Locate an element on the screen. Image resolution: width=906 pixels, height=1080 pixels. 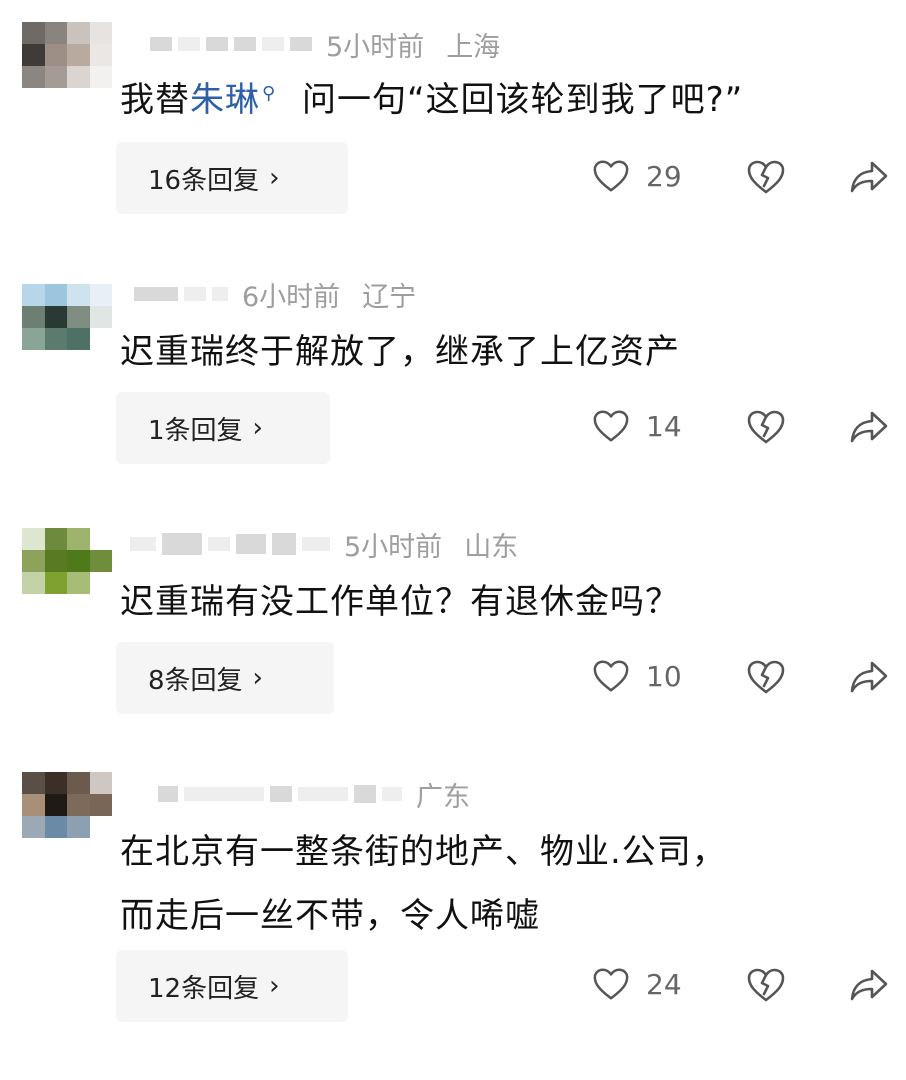
like-count: 24 is located at coordinates (664, 984).